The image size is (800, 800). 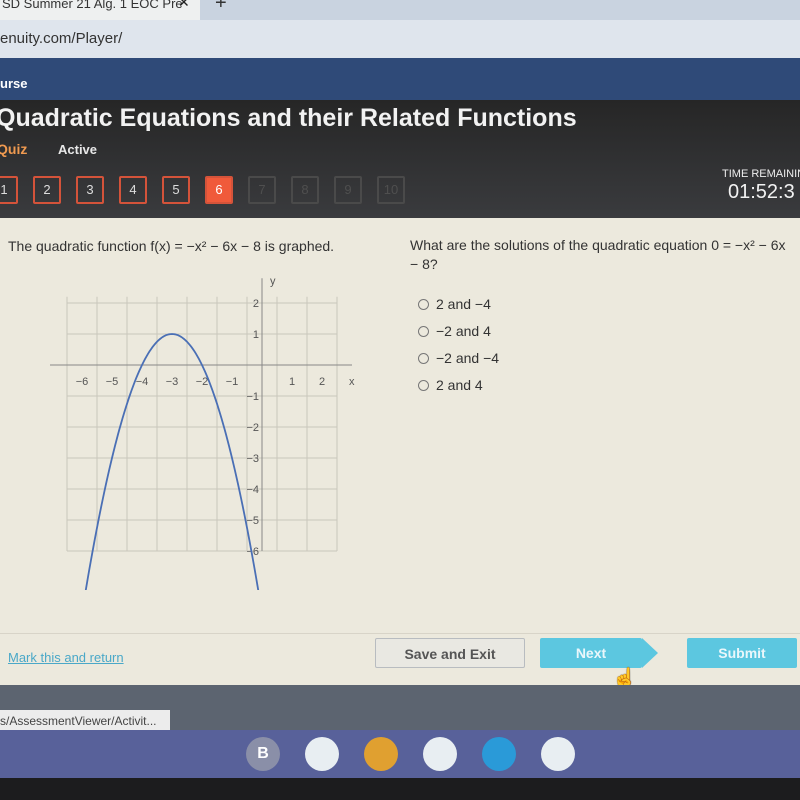 I want to click on option-label: −2 and −4, so click(x=468, y=358).